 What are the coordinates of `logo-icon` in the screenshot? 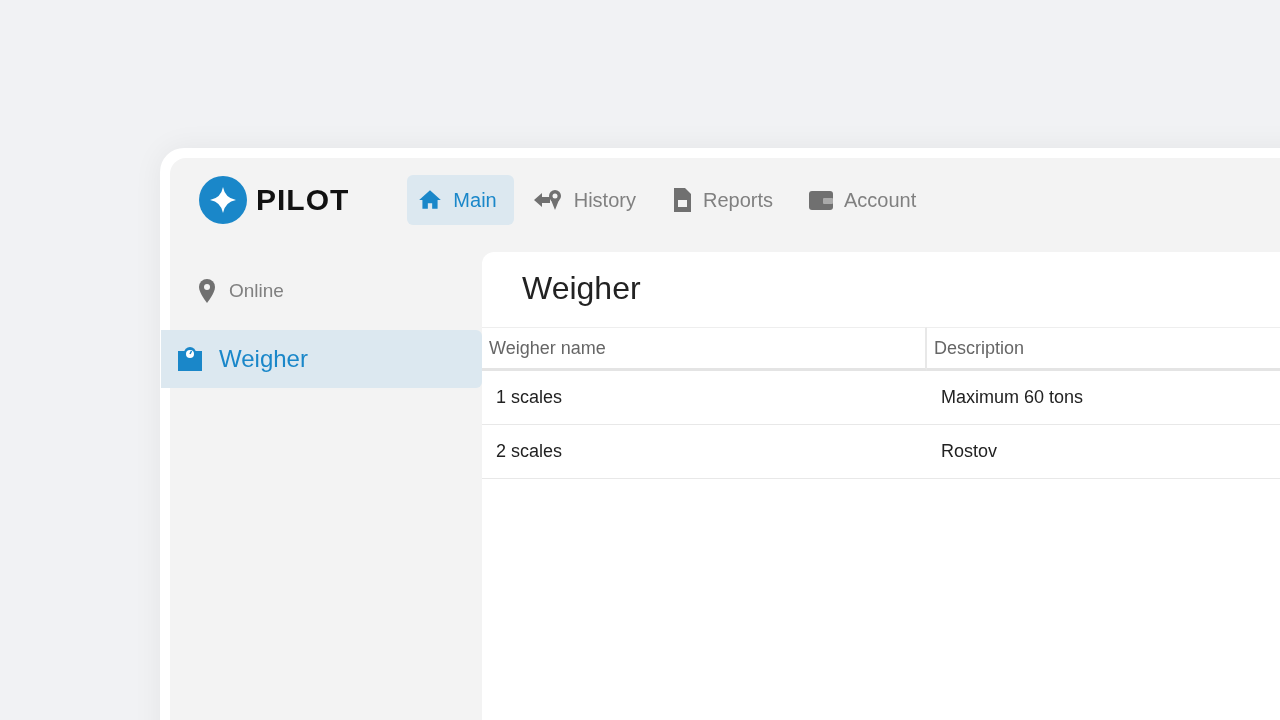 It's located at (223, 200).